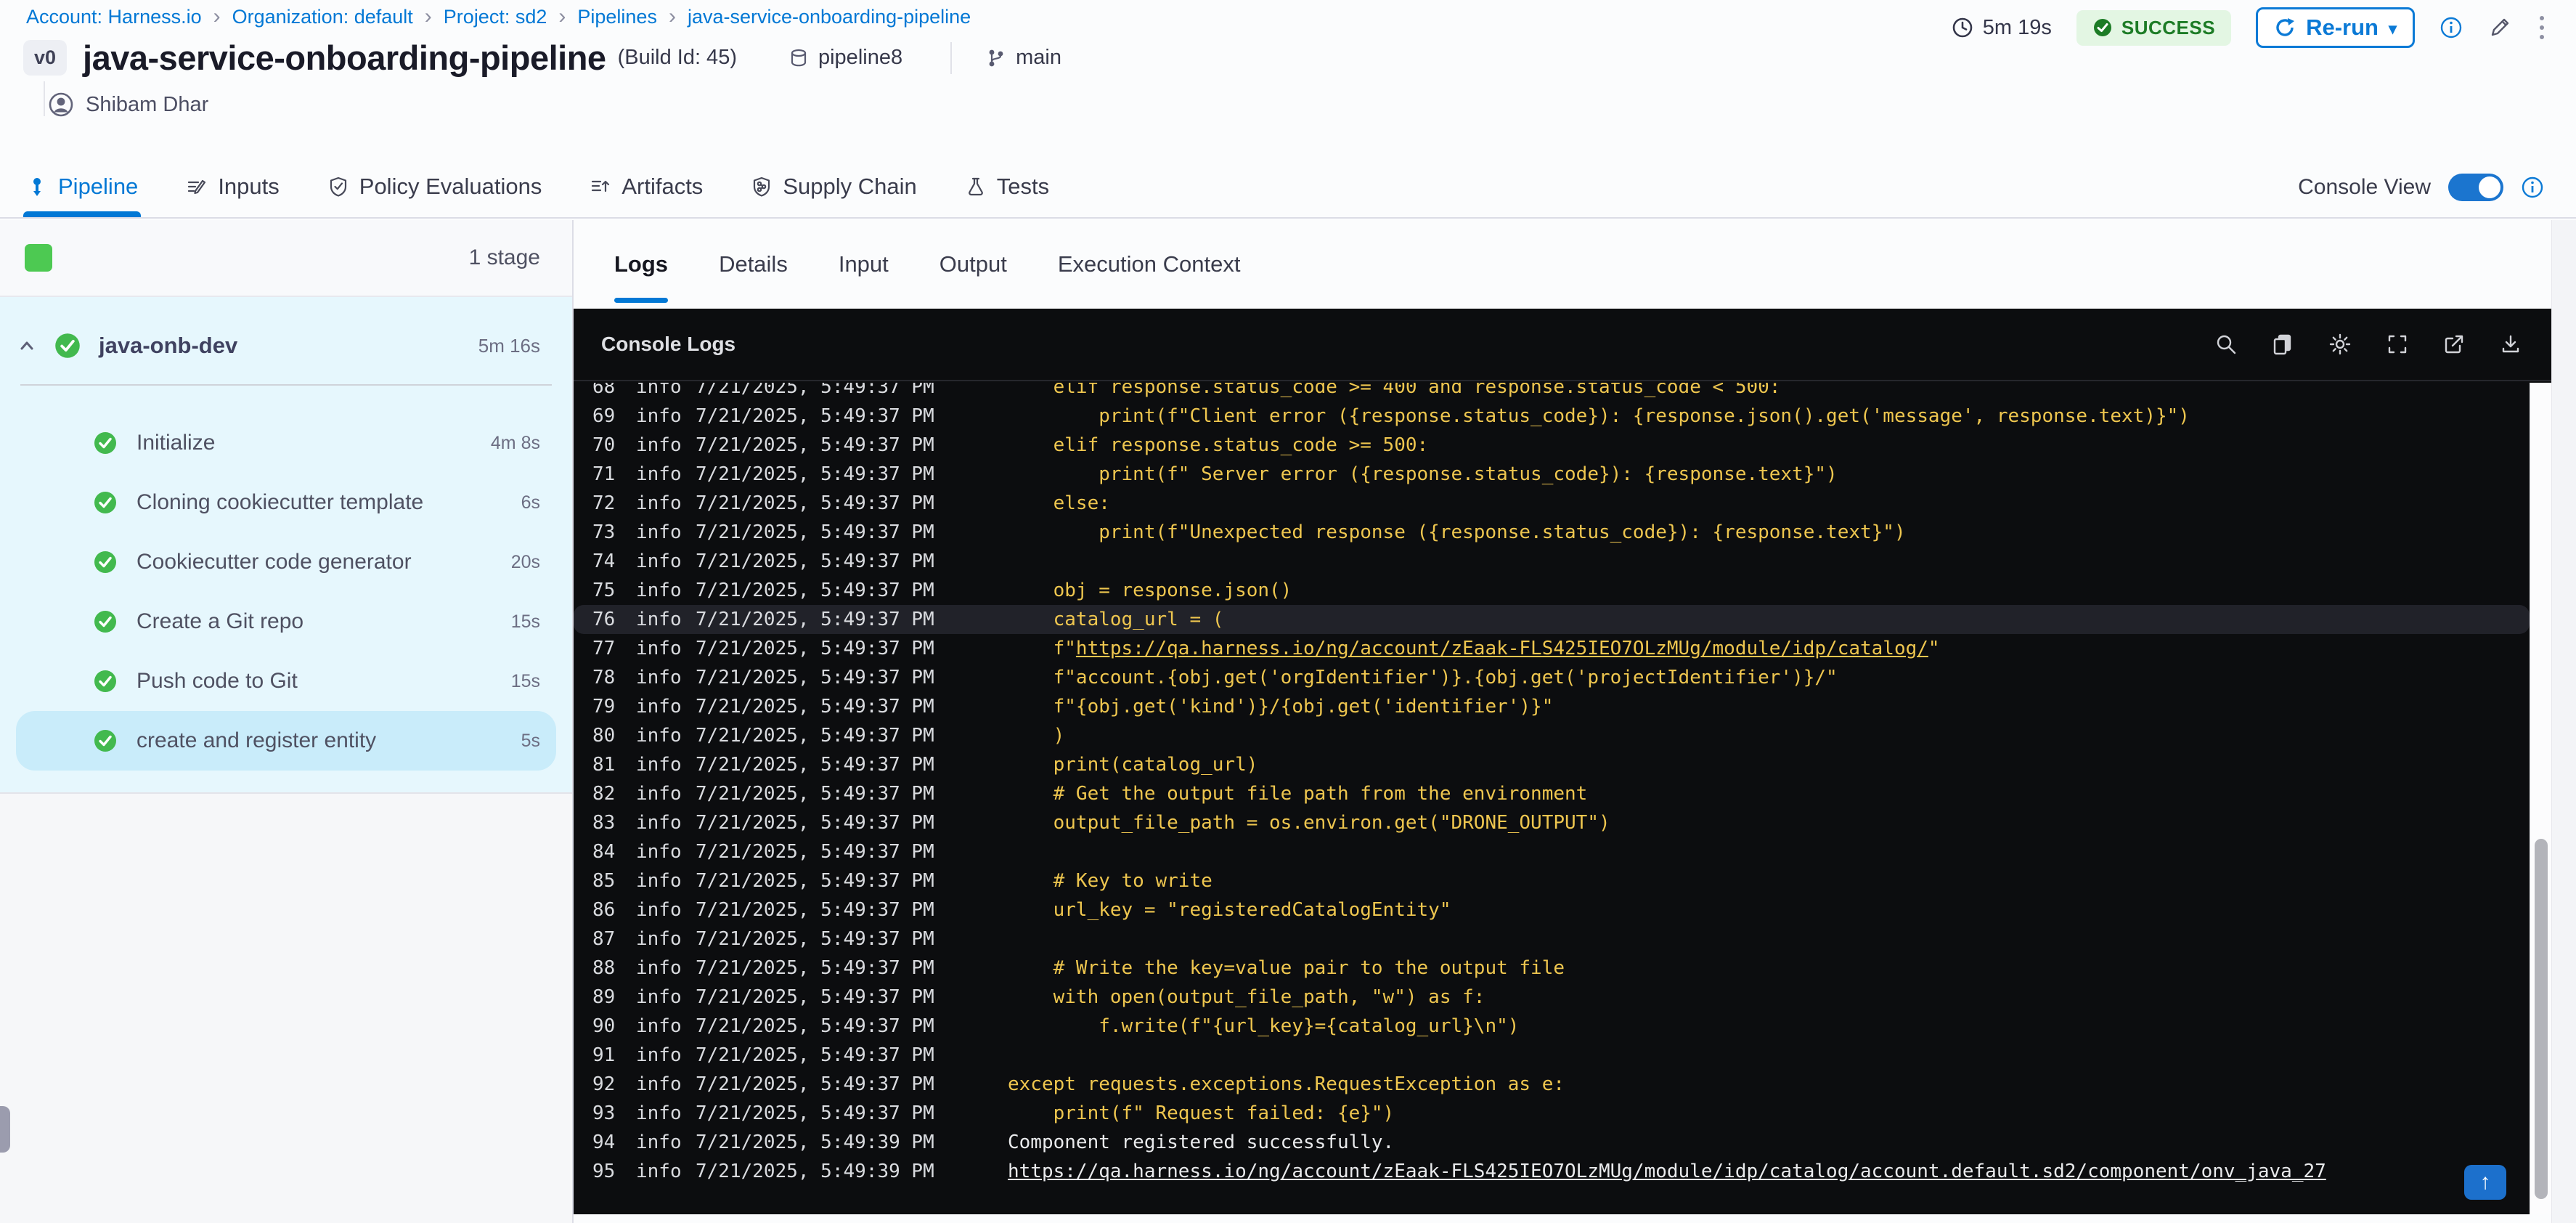  I want to click on tab-label: Artifacts, so click(662, 186).